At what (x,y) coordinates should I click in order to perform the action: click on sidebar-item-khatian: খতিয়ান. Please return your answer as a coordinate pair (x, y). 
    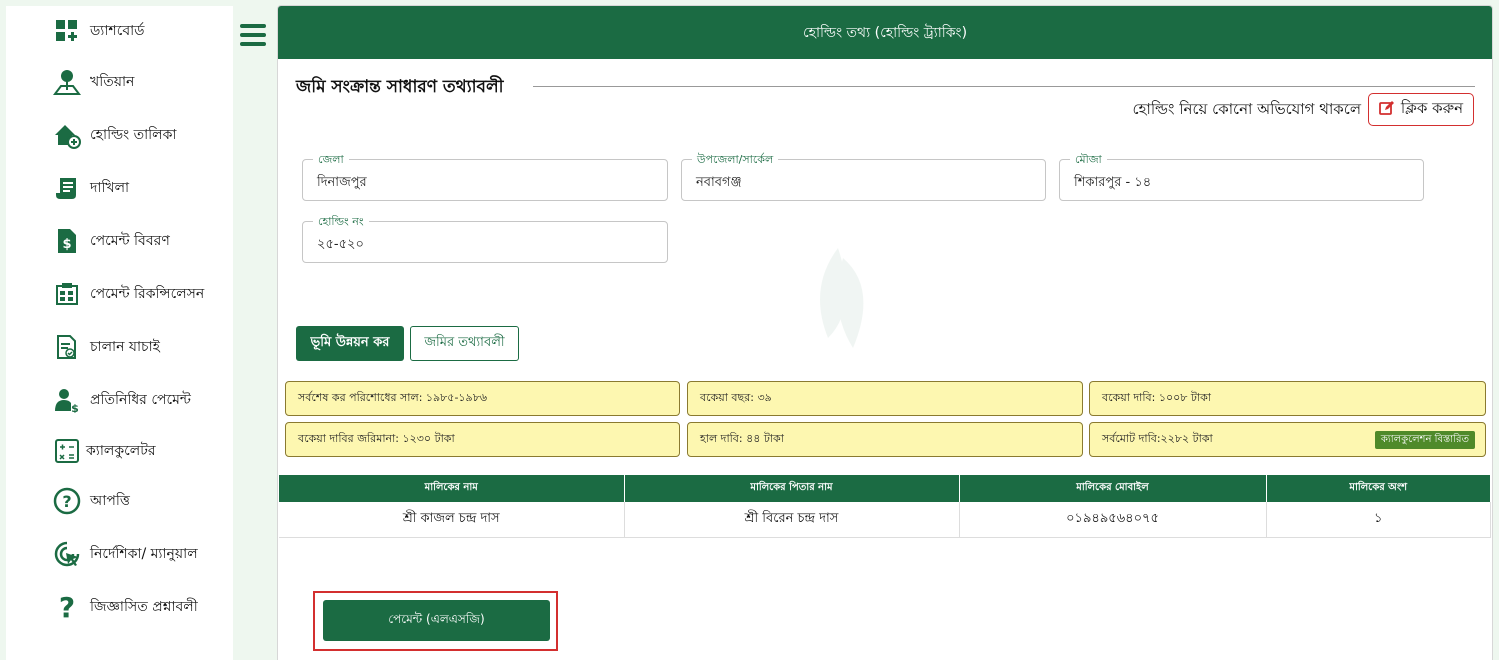
    Looking at the image, I should click on (119, 82).